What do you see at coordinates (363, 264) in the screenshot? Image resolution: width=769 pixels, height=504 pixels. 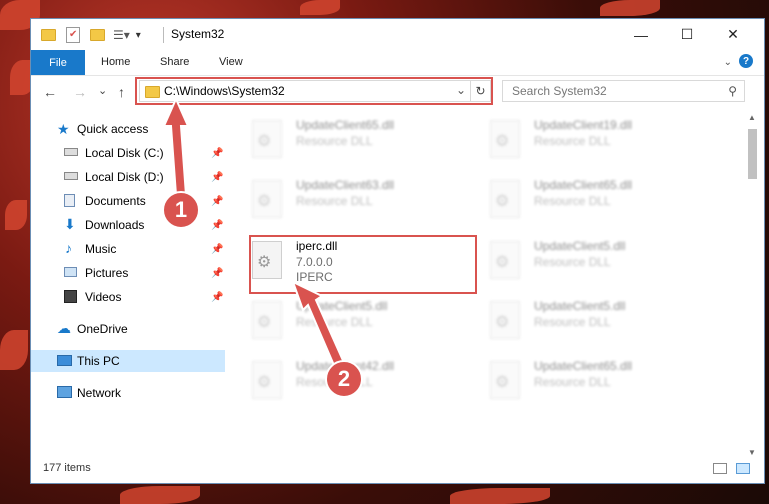 I see `file-highlight-box` at bounding box center [363, 264].